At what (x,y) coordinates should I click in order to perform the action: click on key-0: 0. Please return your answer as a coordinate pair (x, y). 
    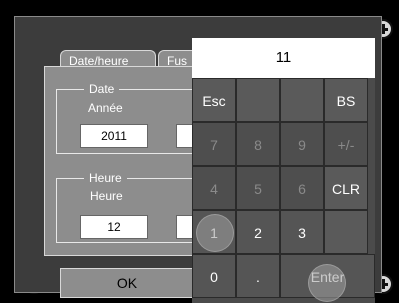
    Looking at the image, I should click on (214, 276).